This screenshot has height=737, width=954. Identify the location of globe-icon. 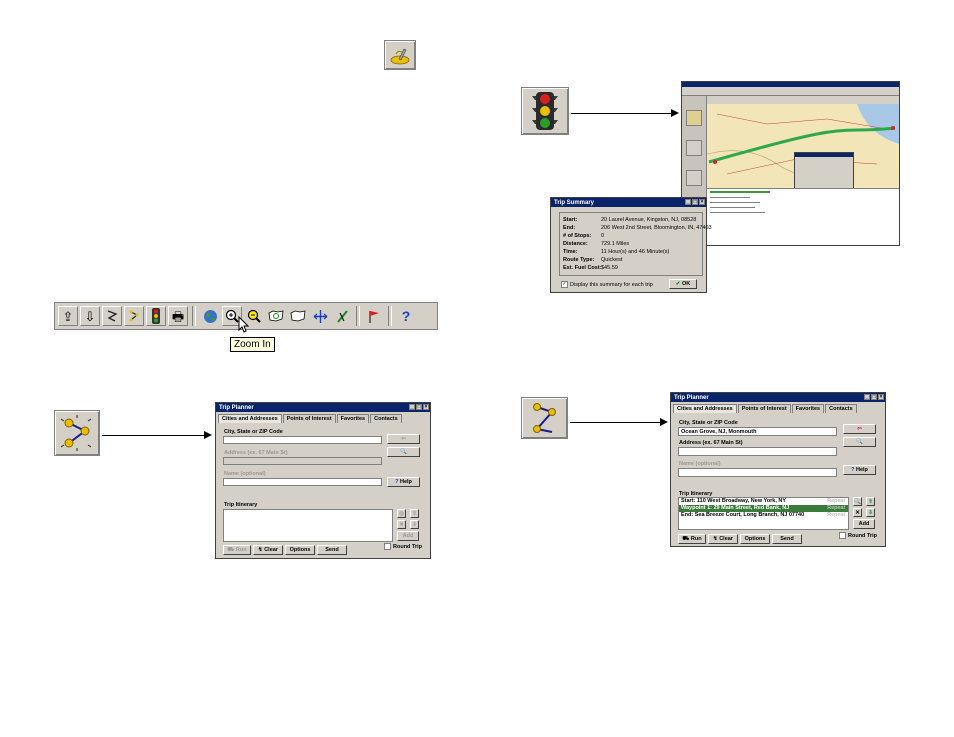
(210, 316).